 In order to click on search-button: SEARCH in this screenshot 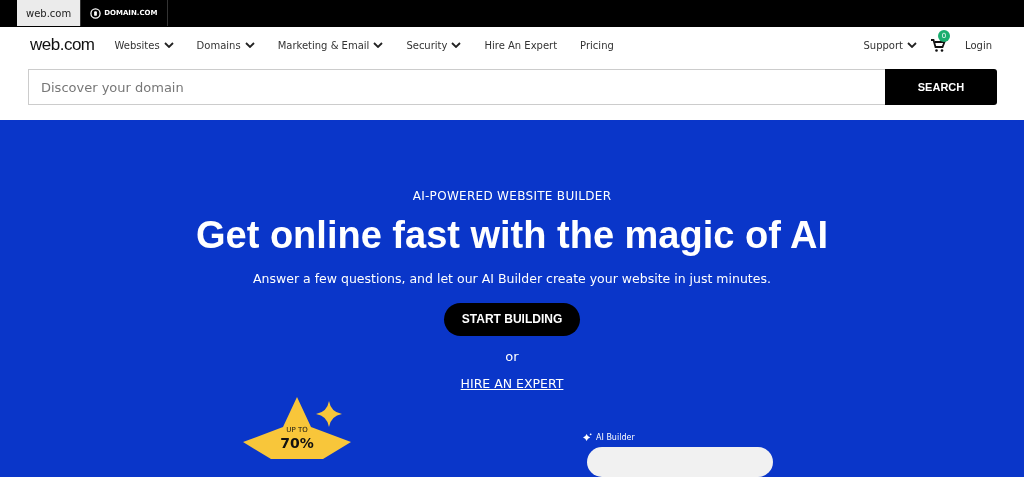, I will do `click(941, 87)`.